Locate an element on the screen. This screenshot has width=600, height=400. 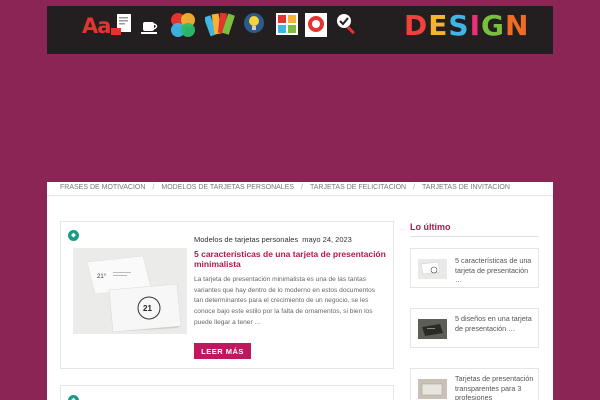
idea-head-icon is located at coordinates (254, 23).